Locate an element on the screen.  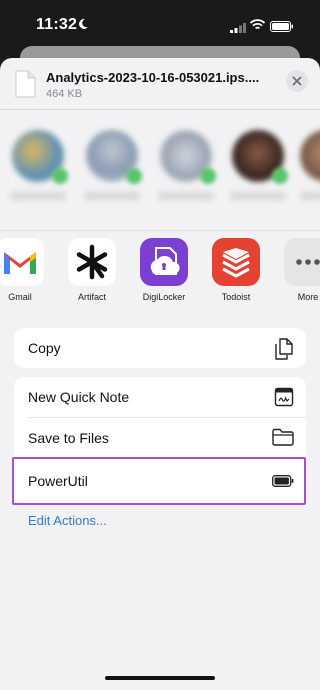
save-to-files-action: Save to Files is located at coordinates (160, 438).